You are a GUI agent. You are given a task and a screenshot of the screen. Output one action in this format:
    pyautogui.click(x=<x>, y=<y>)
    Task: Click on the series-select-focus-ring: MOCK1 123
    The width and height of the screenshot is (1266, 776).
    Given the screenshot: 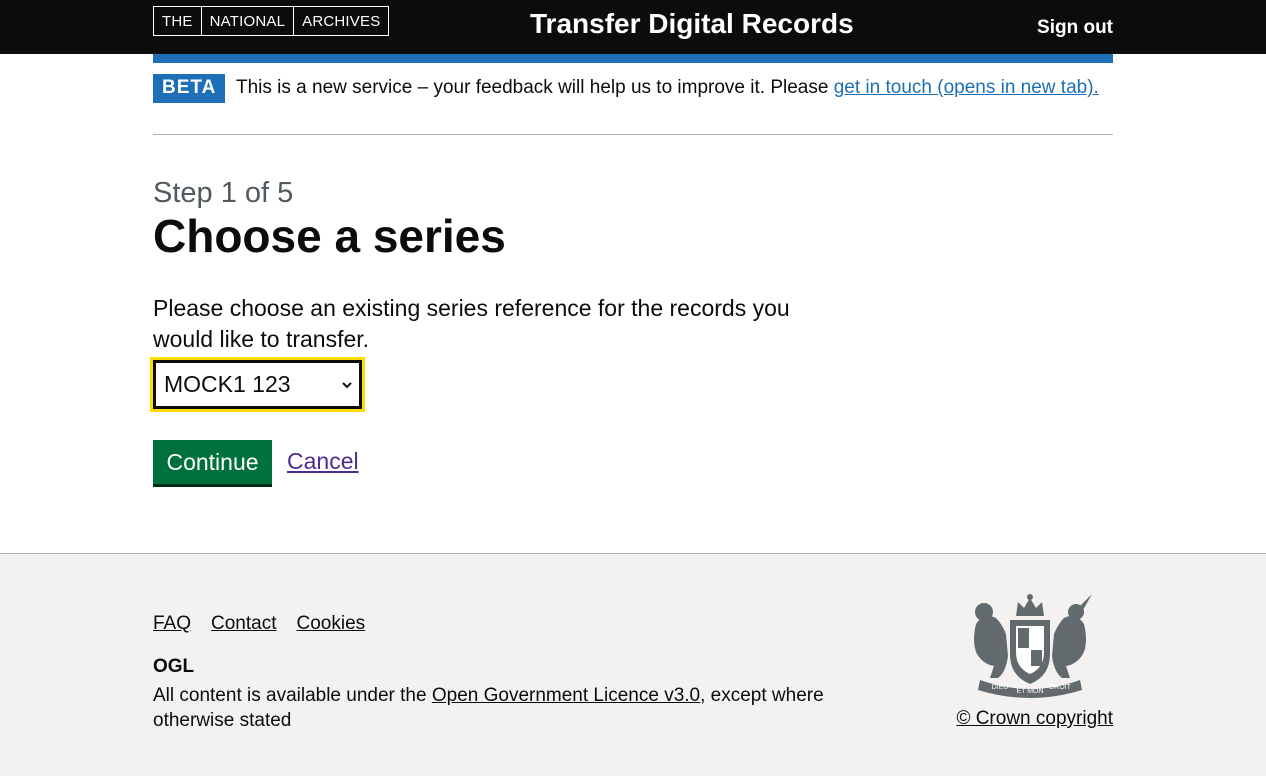 What is the action you would take?
    pyautogui.click(x=257, y=384)
    